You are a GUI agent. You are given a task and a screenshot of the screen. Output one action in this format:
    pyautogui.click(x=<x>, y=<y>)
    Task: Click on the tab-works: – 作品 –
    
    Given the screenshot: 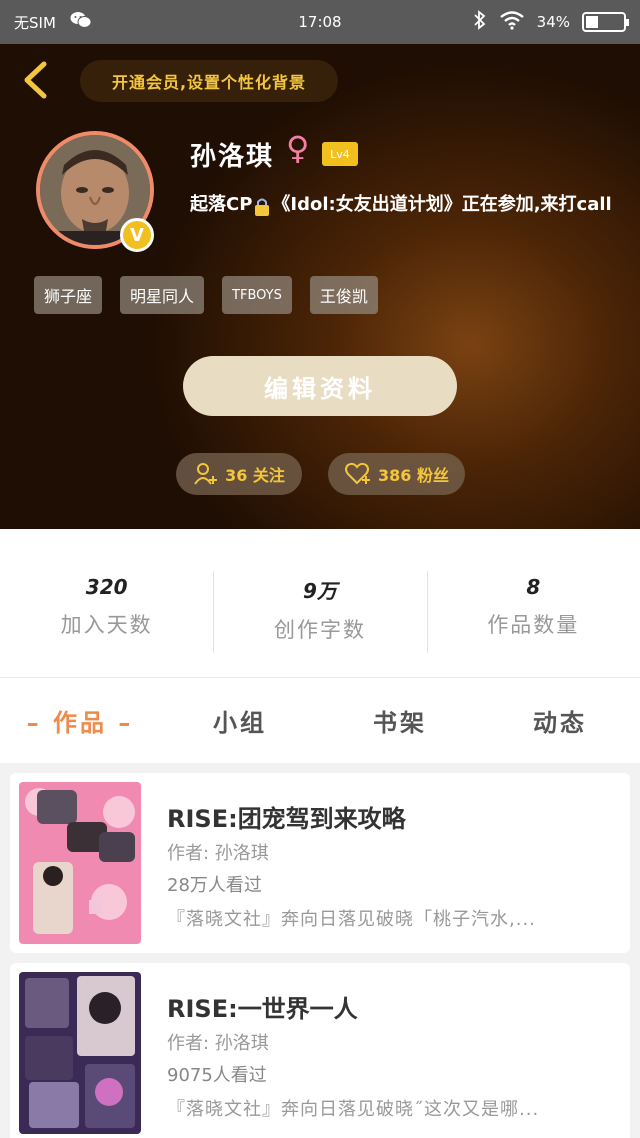 What is the action you would take?
    pyautogui.click(x=80, y=720)
    